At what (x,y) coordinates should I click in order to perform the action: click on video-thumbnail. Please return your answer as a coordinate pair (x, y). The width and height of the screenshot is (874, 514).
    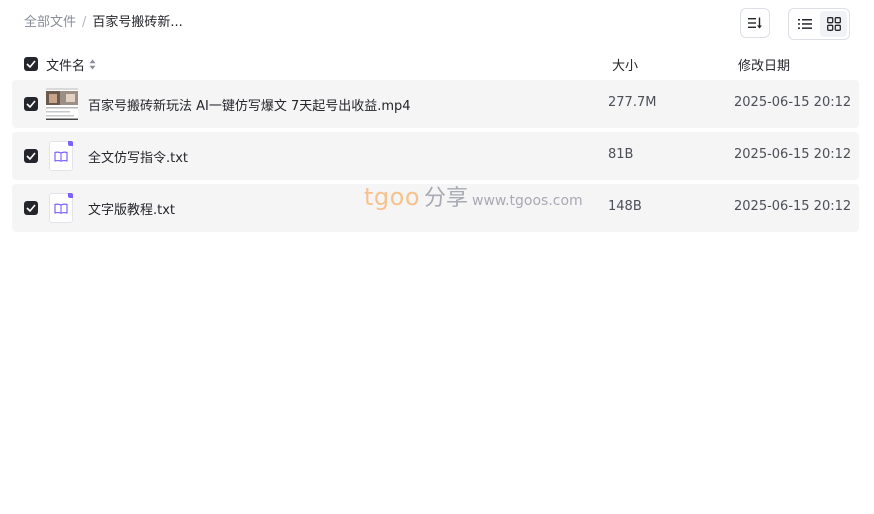
    Looking at the image, I should click on (62, 104).